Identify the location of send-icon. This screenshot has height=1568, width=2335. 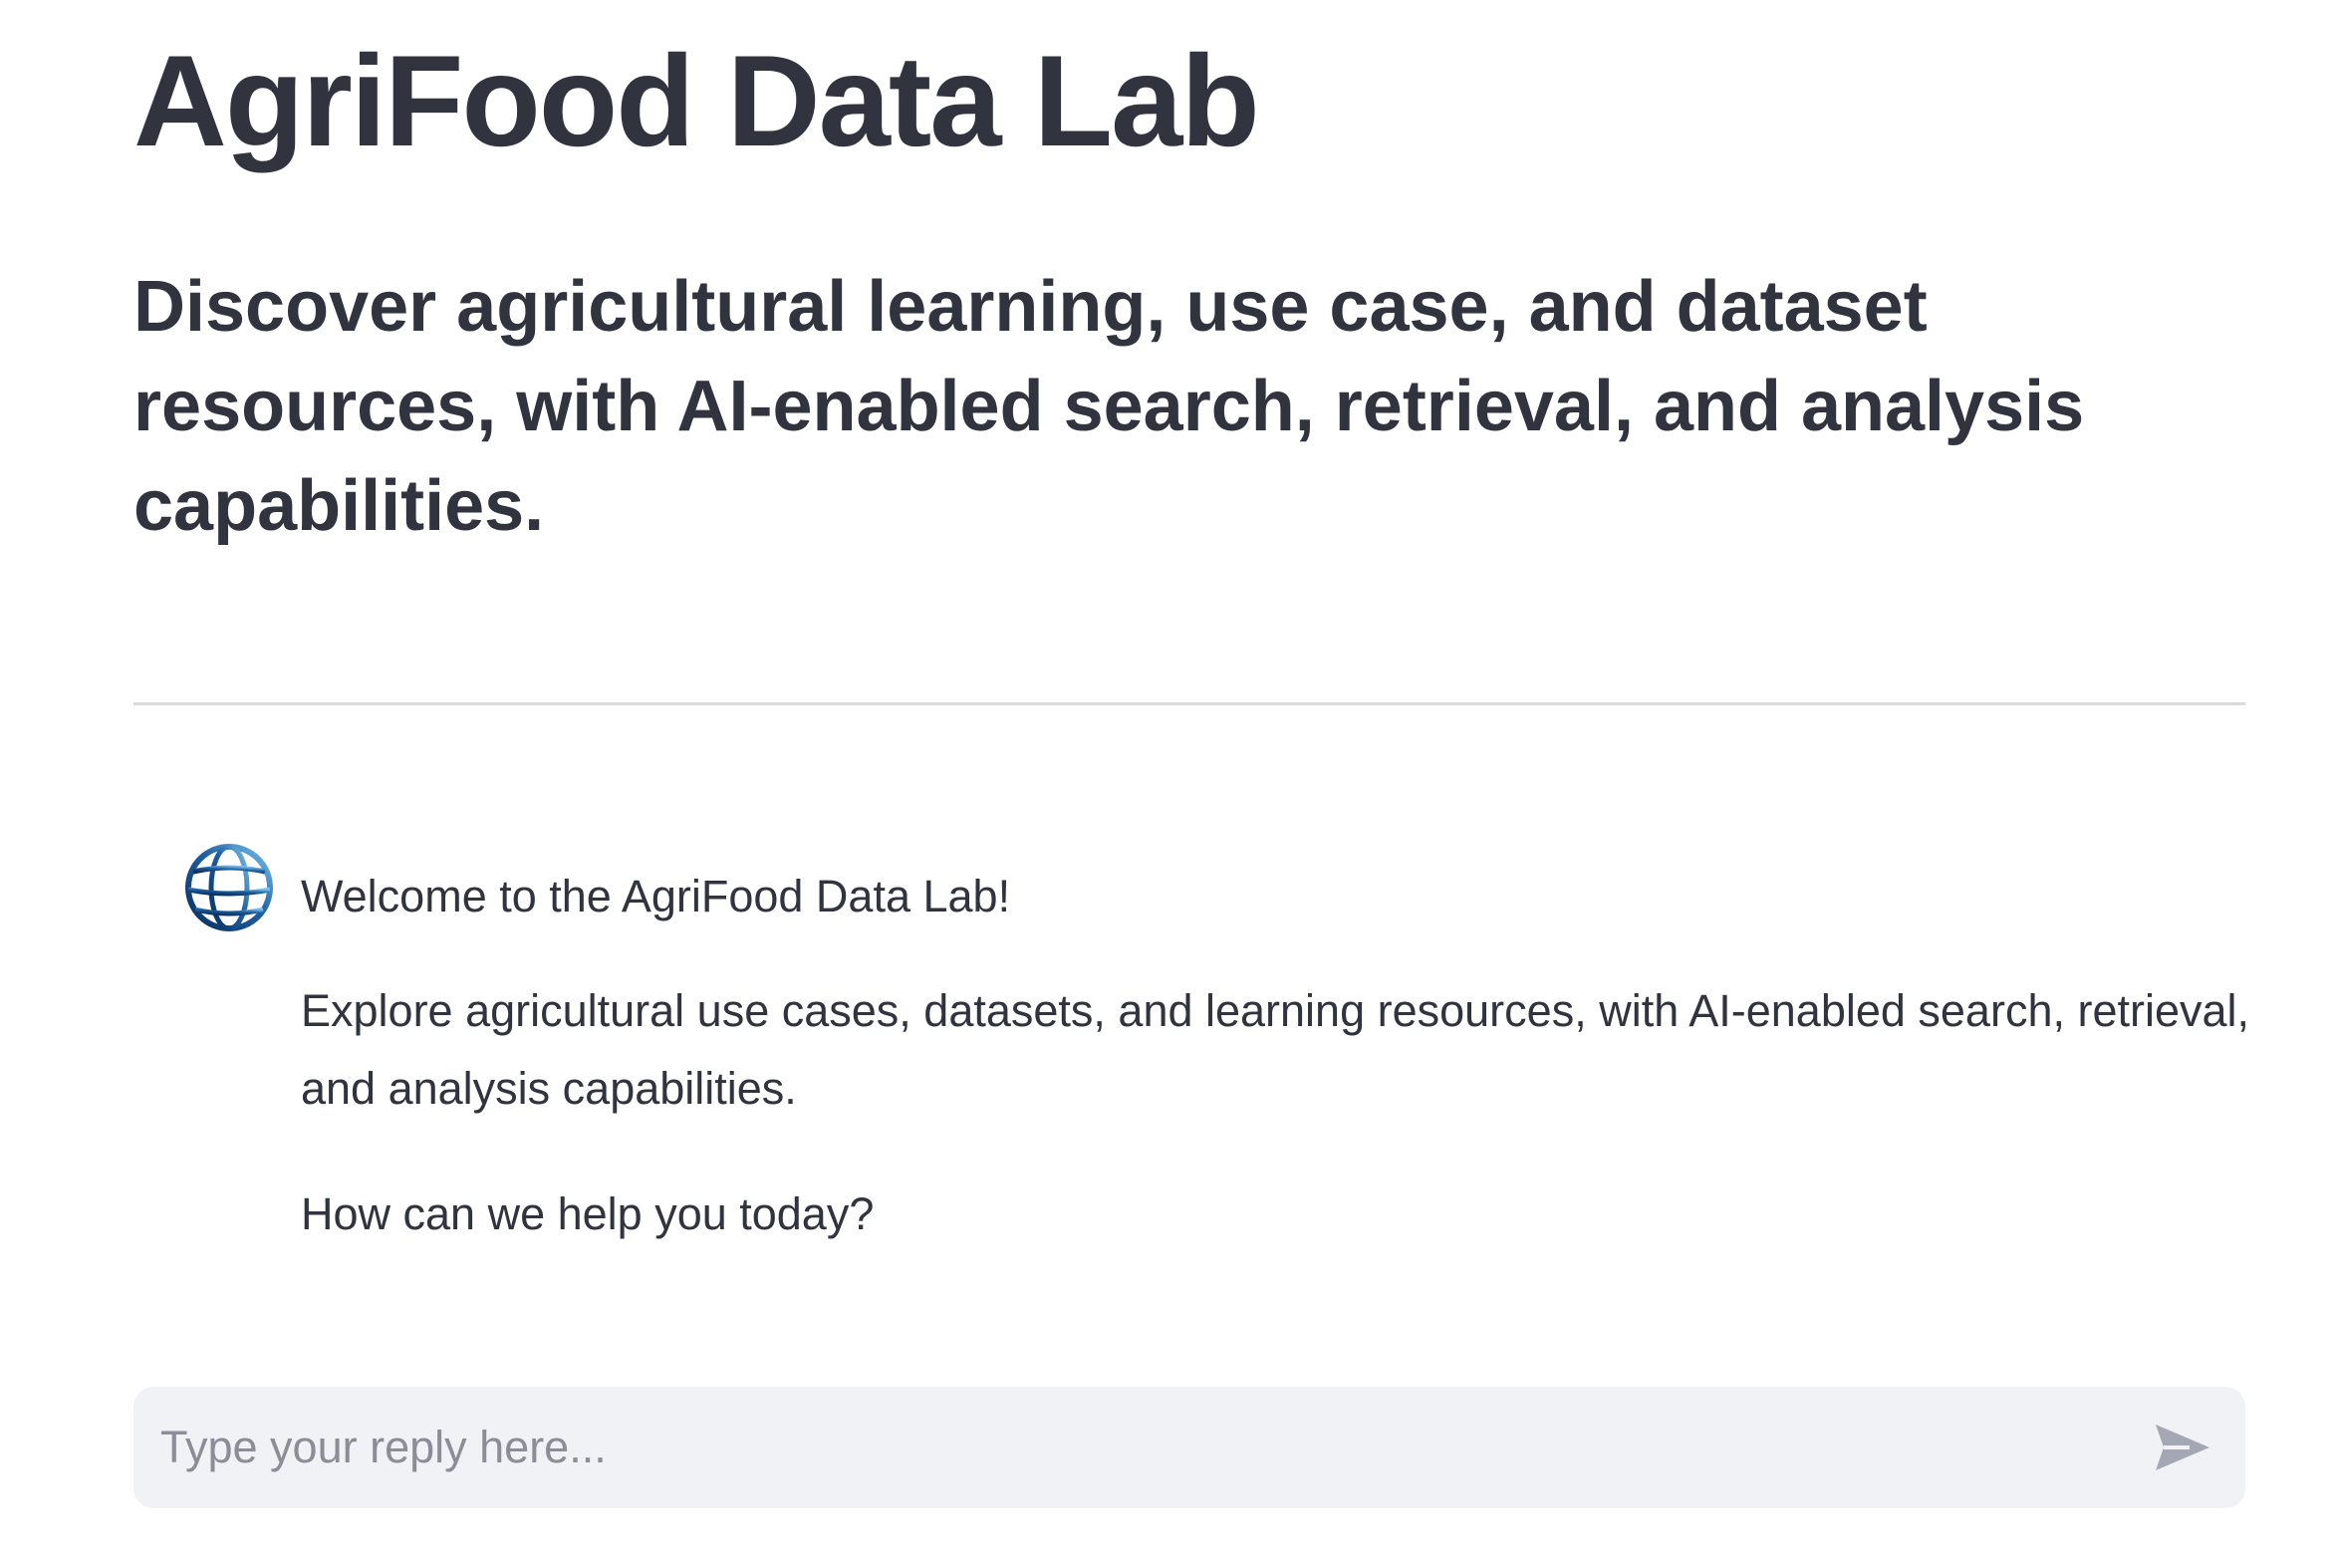
(2183, 1447).